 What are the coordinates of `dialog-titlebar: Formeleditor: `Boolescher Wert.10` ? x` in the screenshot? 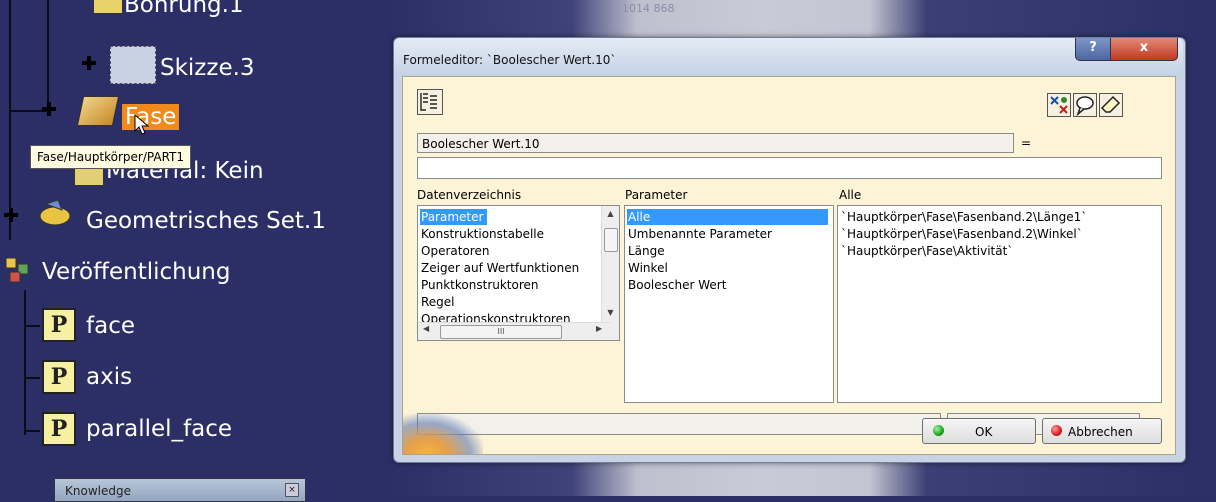 It's located at (788, 57).